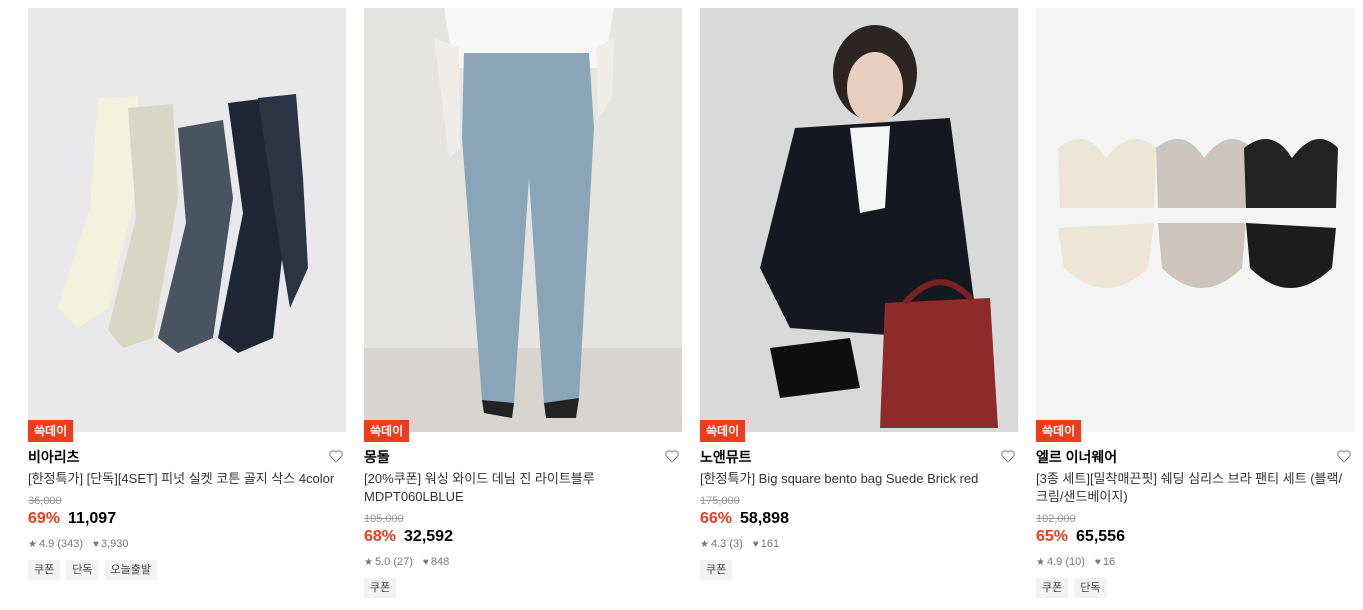  Describe the element at coordinates (393, 562) in the screenshot. I see `rating: 5.0 (27)` at that location.